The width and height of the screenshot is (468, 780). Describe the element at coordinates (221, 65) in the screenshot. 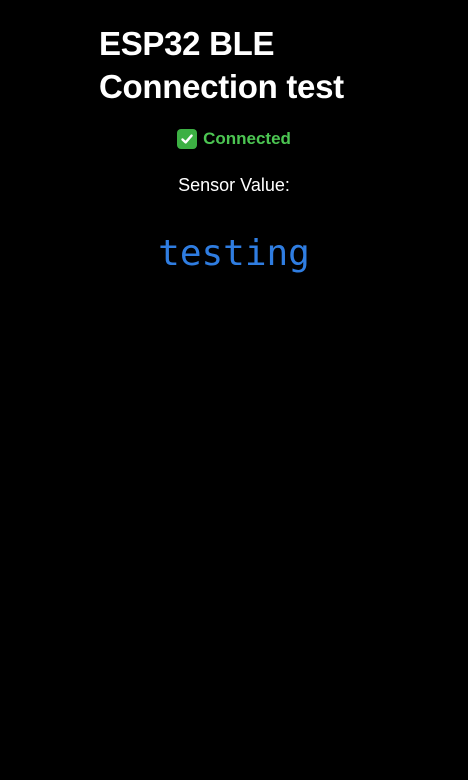

I see `page-title: ESP32 BLE Connection test` at that location.